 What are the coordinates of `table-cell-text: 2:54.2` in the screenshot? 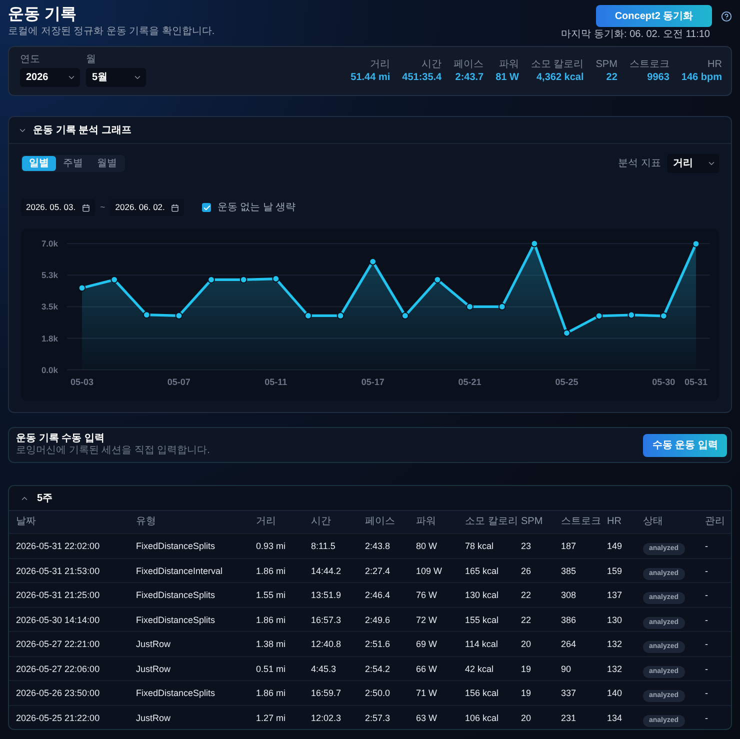 It's located at (378, 668).